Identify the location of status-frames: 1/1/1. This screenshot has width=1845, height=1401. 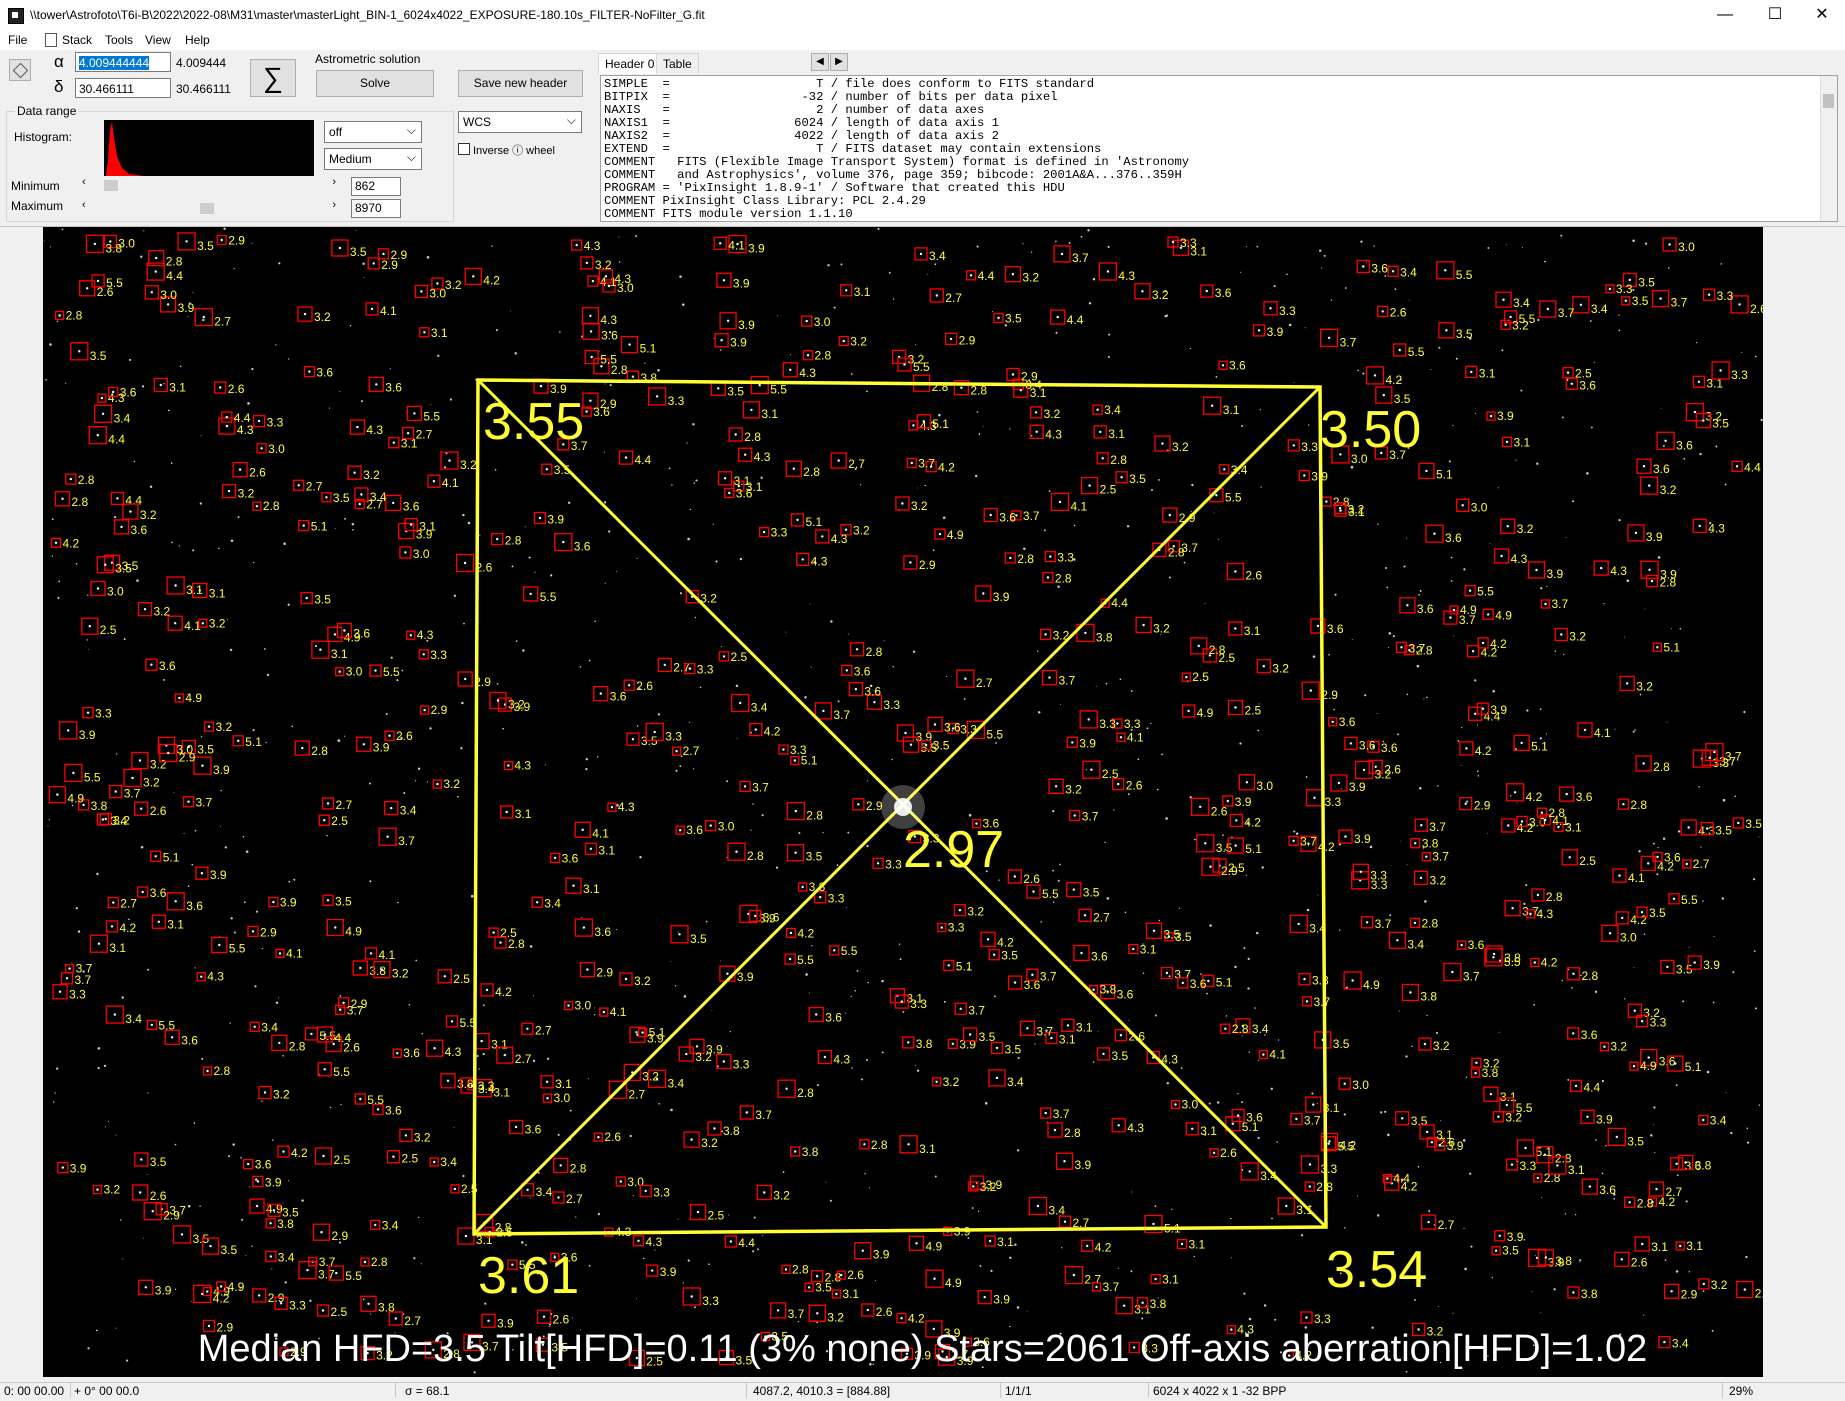
(1018, 1391).